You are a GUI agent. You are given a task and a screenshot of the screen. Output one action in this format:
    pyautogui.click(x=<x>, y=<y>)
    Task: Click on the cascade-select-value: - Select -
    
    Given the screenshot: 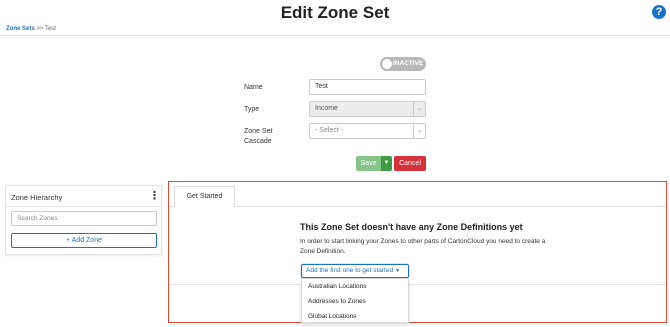 What is the action you would take?
    pyautogui.click(x=329, y=130)
    